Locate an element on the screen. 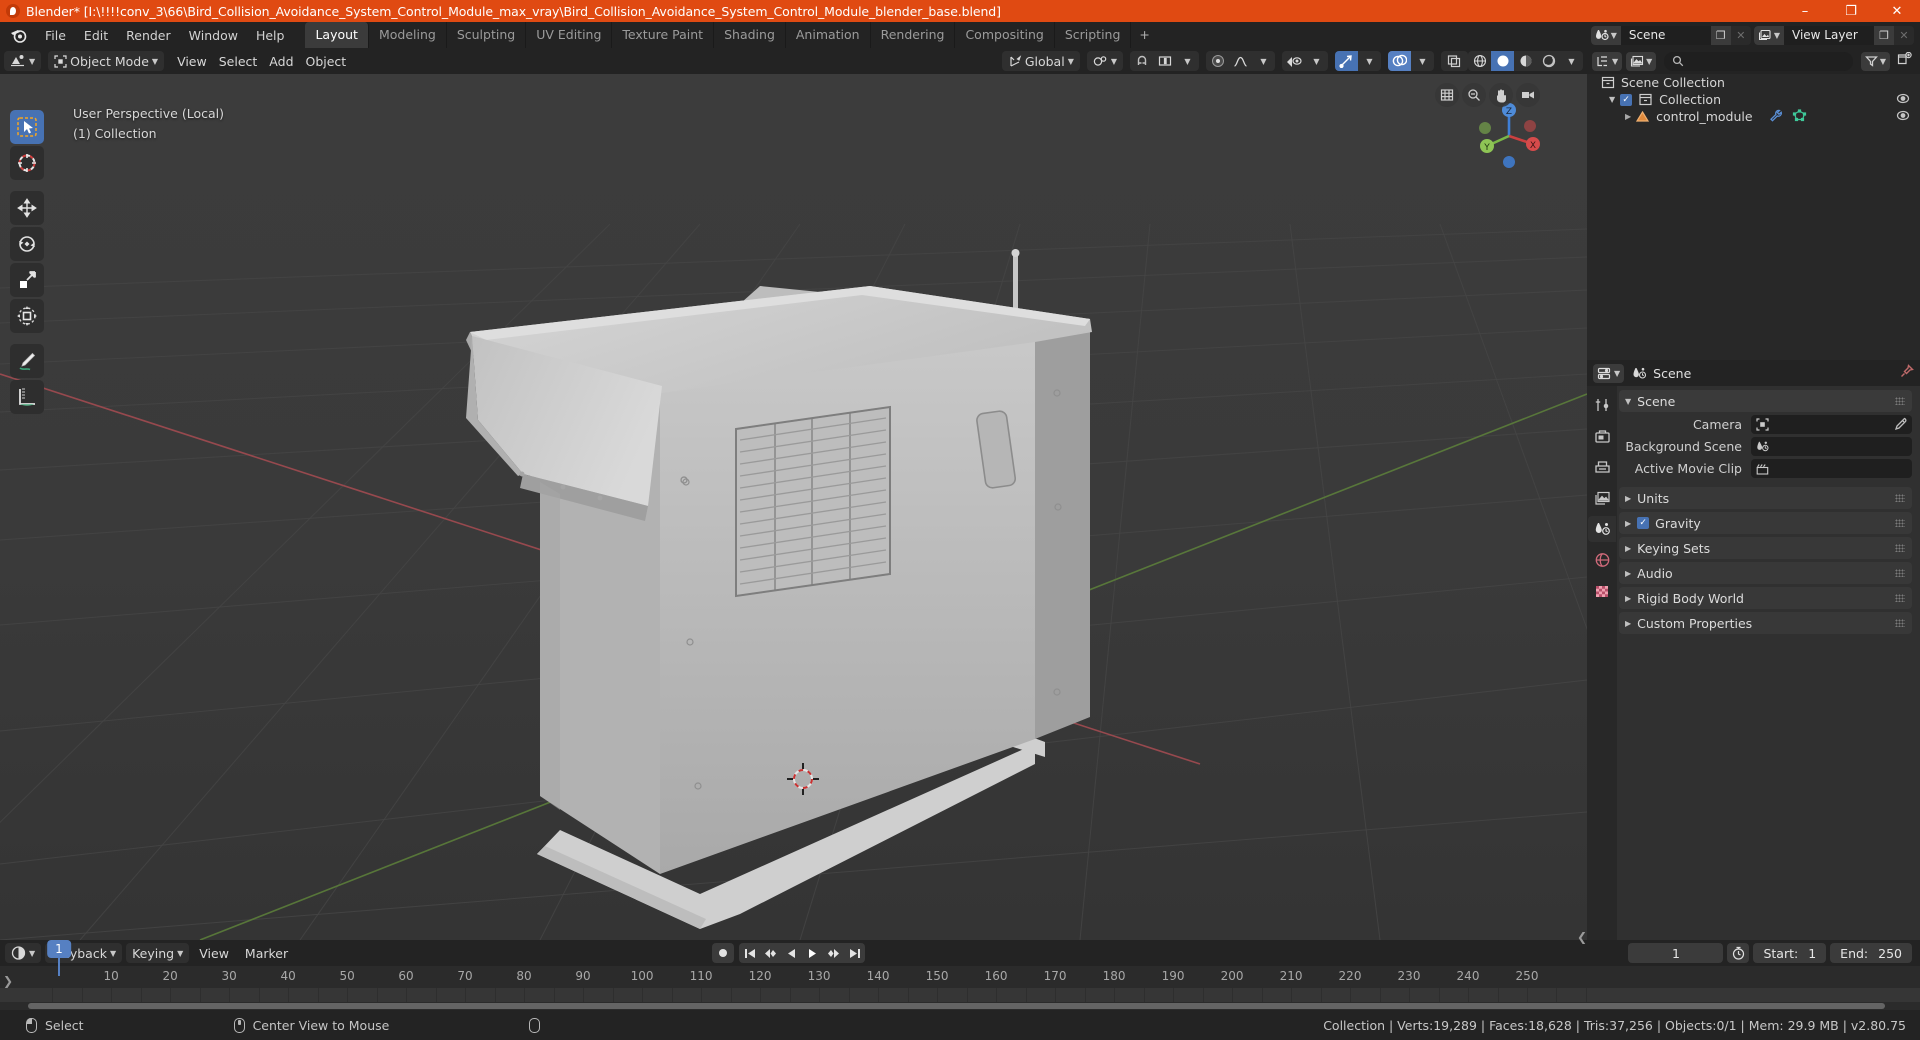 The width and height of the screenshot is (1920, 1040). snap-magnet-icon is located at coordinates (1141, 61).